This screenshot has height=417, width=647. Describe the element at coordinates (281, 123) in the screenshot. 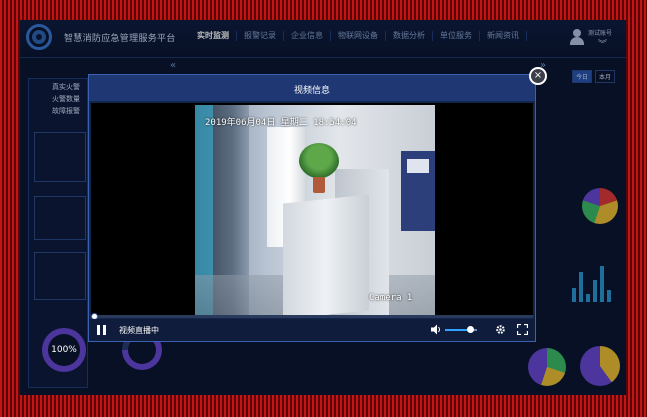

I see `video-timestamp: 2019年06月04日 星期二 18:54:04` at that location.